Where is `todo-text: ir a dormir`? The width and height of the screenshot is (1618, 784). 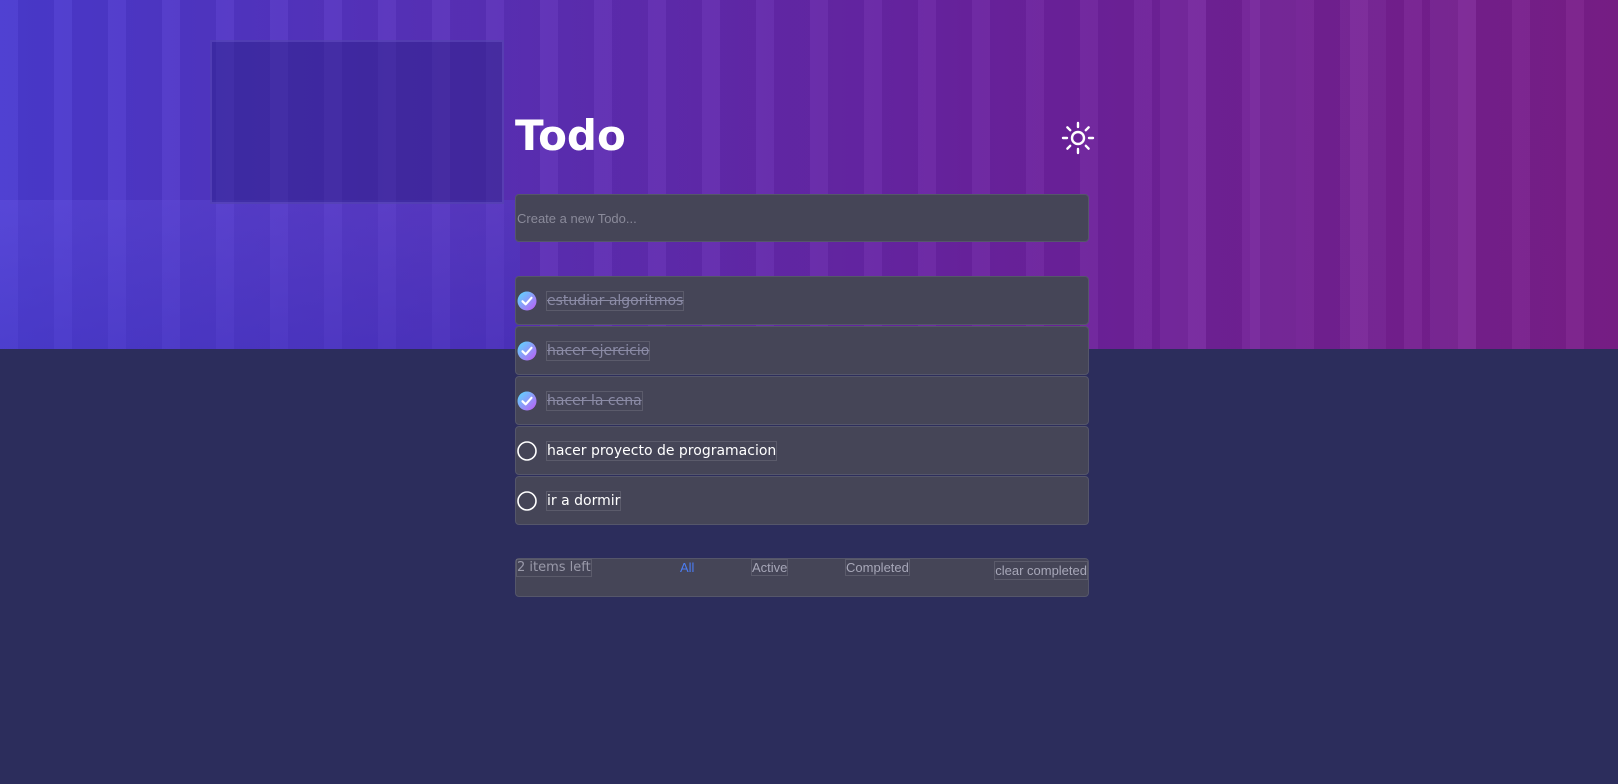
todo-text: ir a dormir is located at coordinates (583, 501).